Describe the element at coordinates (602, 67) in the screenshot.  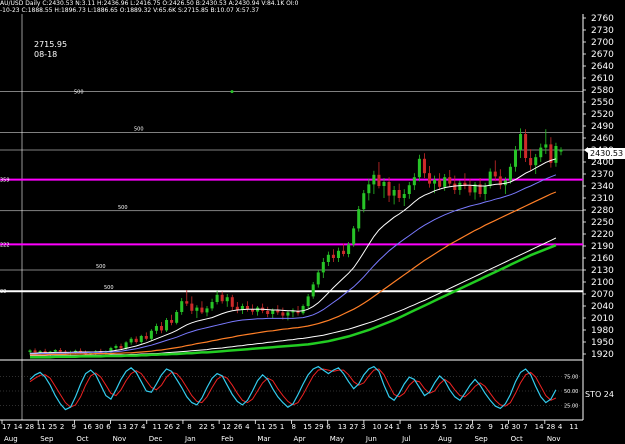
I see `price-tick-label: 2640` at that location.